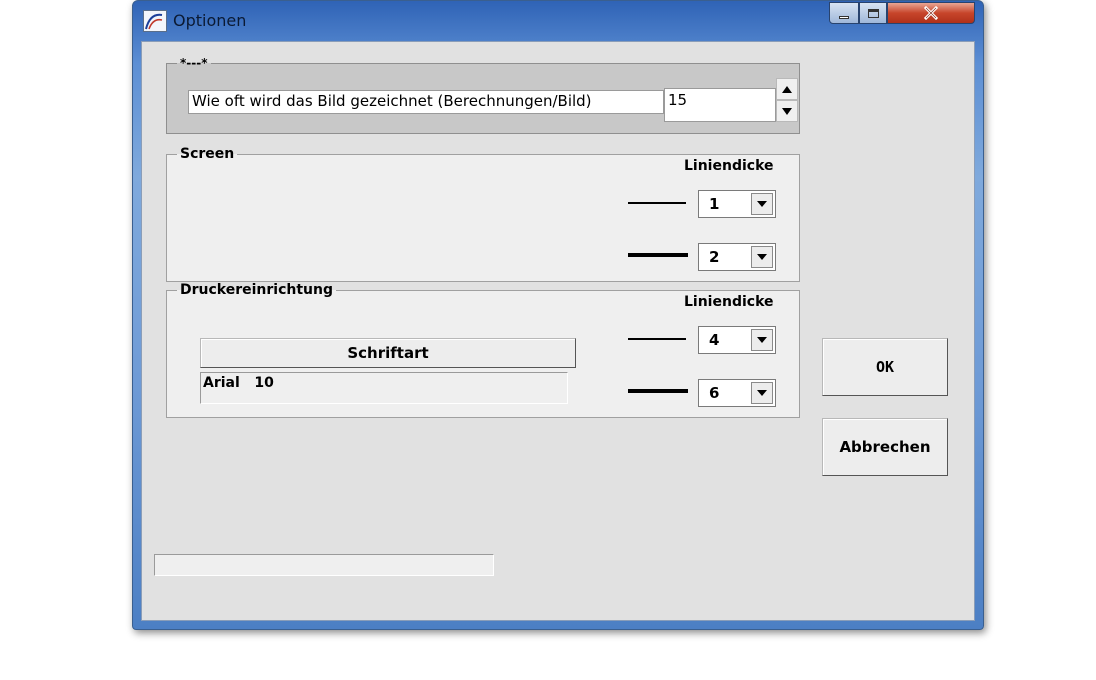 This screenshot has width=1096, height=680. Describe the element at coordinates (714, 393) in the screenshot. I see `printer-thick-line-value: 6` at that location.